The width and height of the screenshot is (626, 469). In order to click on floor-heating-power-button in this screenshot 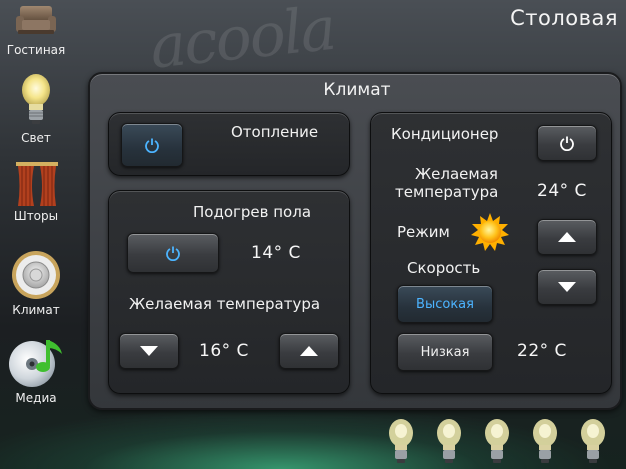, I will do `click(173, 253)`.